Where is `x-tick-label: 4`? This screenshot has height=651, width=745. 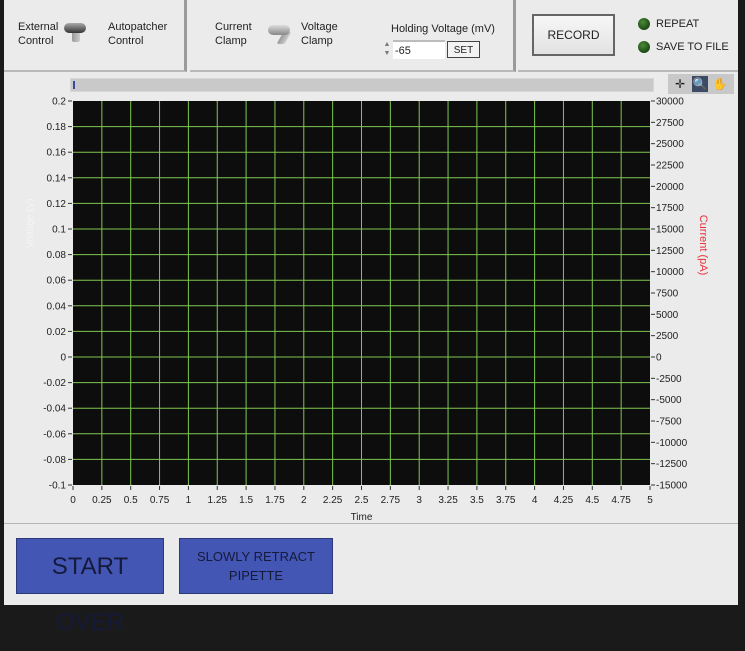
x-tick-label: 4 is located at coordinates (535, 500).